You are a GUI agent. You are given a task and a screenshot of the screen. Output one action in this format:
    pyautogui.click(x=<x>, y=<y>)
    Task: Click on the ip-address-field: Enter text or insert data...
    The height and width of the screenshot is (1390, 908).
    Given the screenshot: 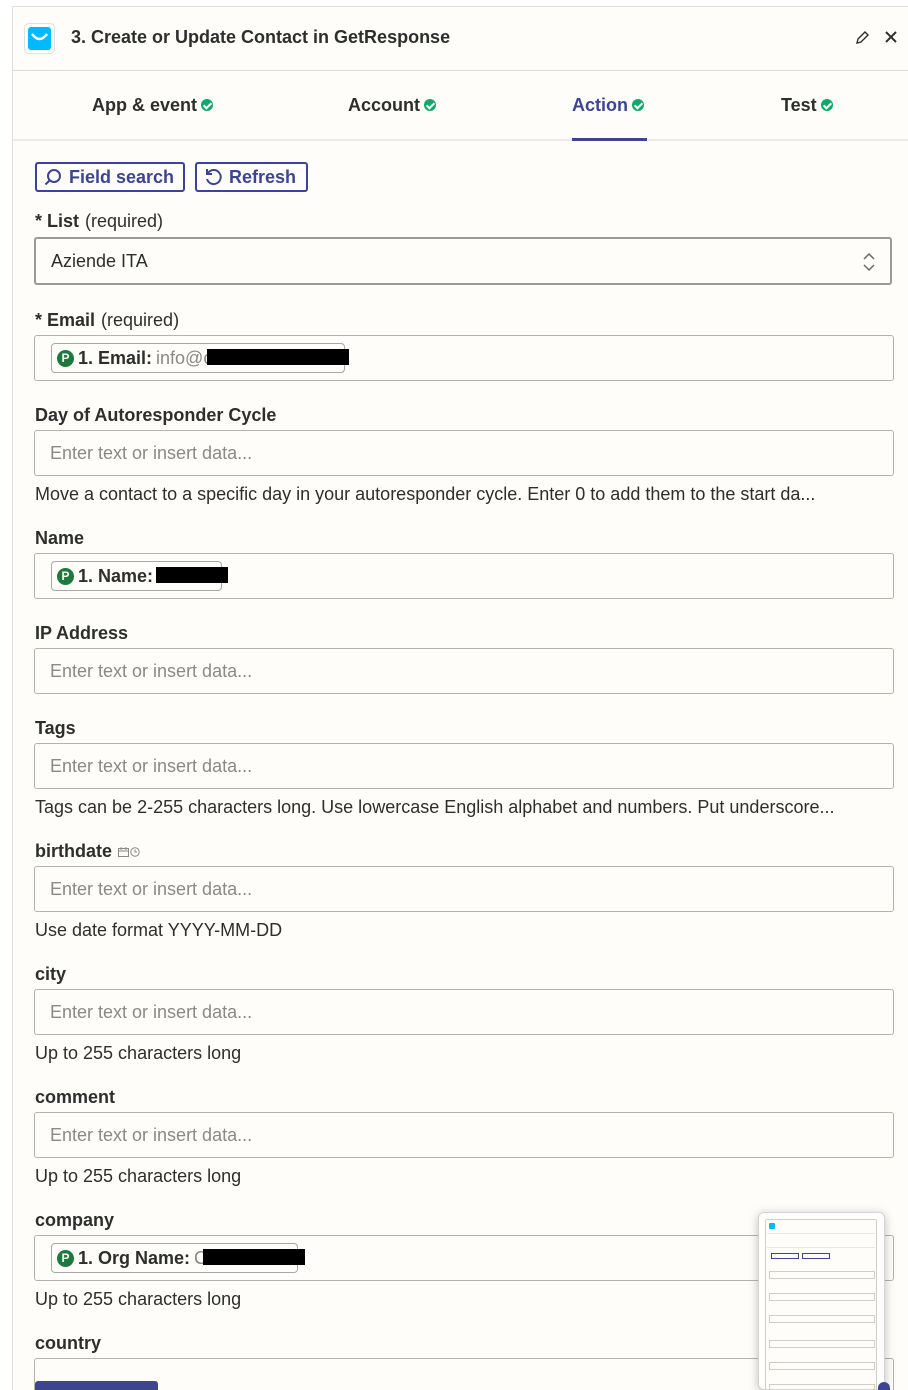 What is the action you would take?
    pyautogui.click(x=464, y=671)
    